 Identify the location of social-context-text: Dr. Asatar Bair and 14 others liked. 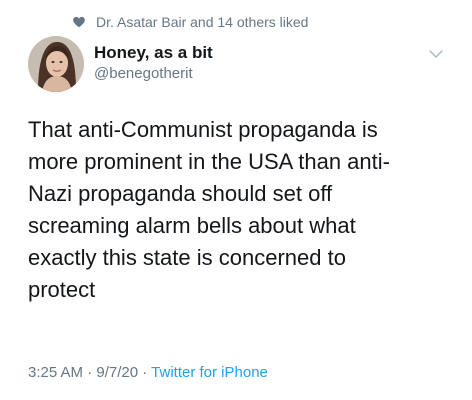
(202, 22).